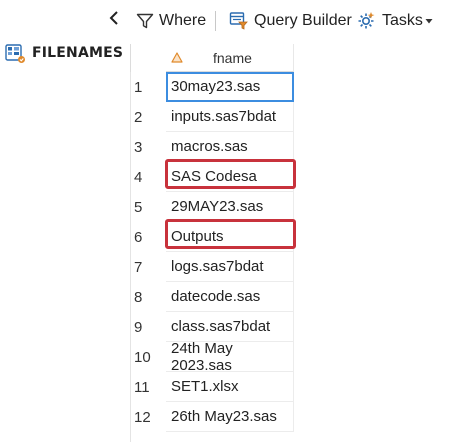 Image resolution: width=474 pixels, height=443 pixels. I want to click on row-number: 10, so click(142, 357).